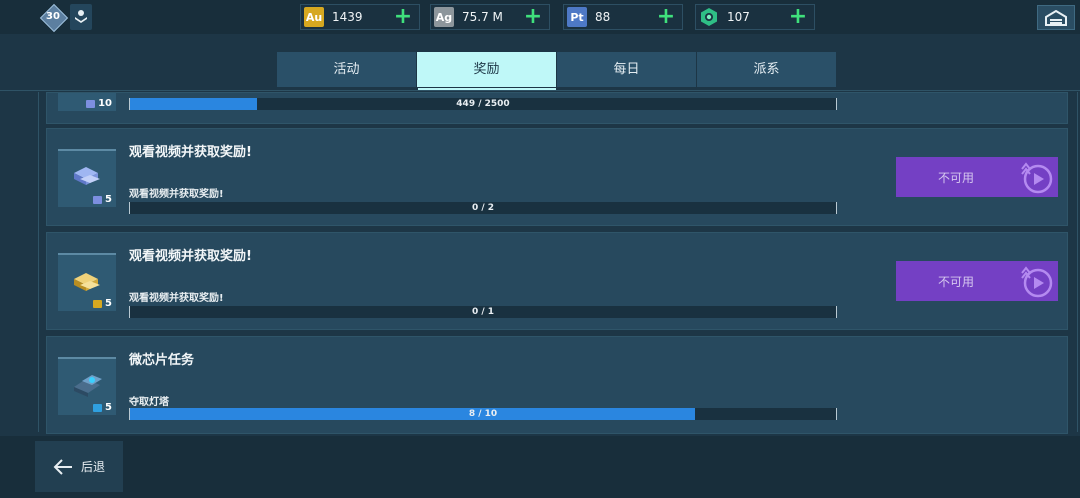 This screenshot has width=1080, height=498. What do you see at coordinates (755, 17) in the screenshot?
I see `gem-resource: 107 +` at bounding box center [755, 17].